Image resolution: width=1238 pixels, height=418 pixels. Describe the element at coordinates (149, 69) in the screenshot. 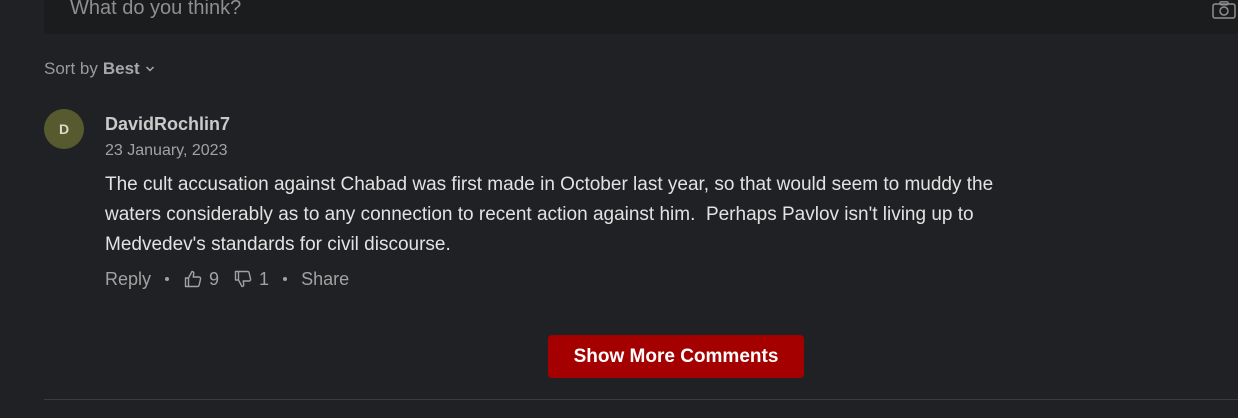

I see `chevron-down-icon` at that location.